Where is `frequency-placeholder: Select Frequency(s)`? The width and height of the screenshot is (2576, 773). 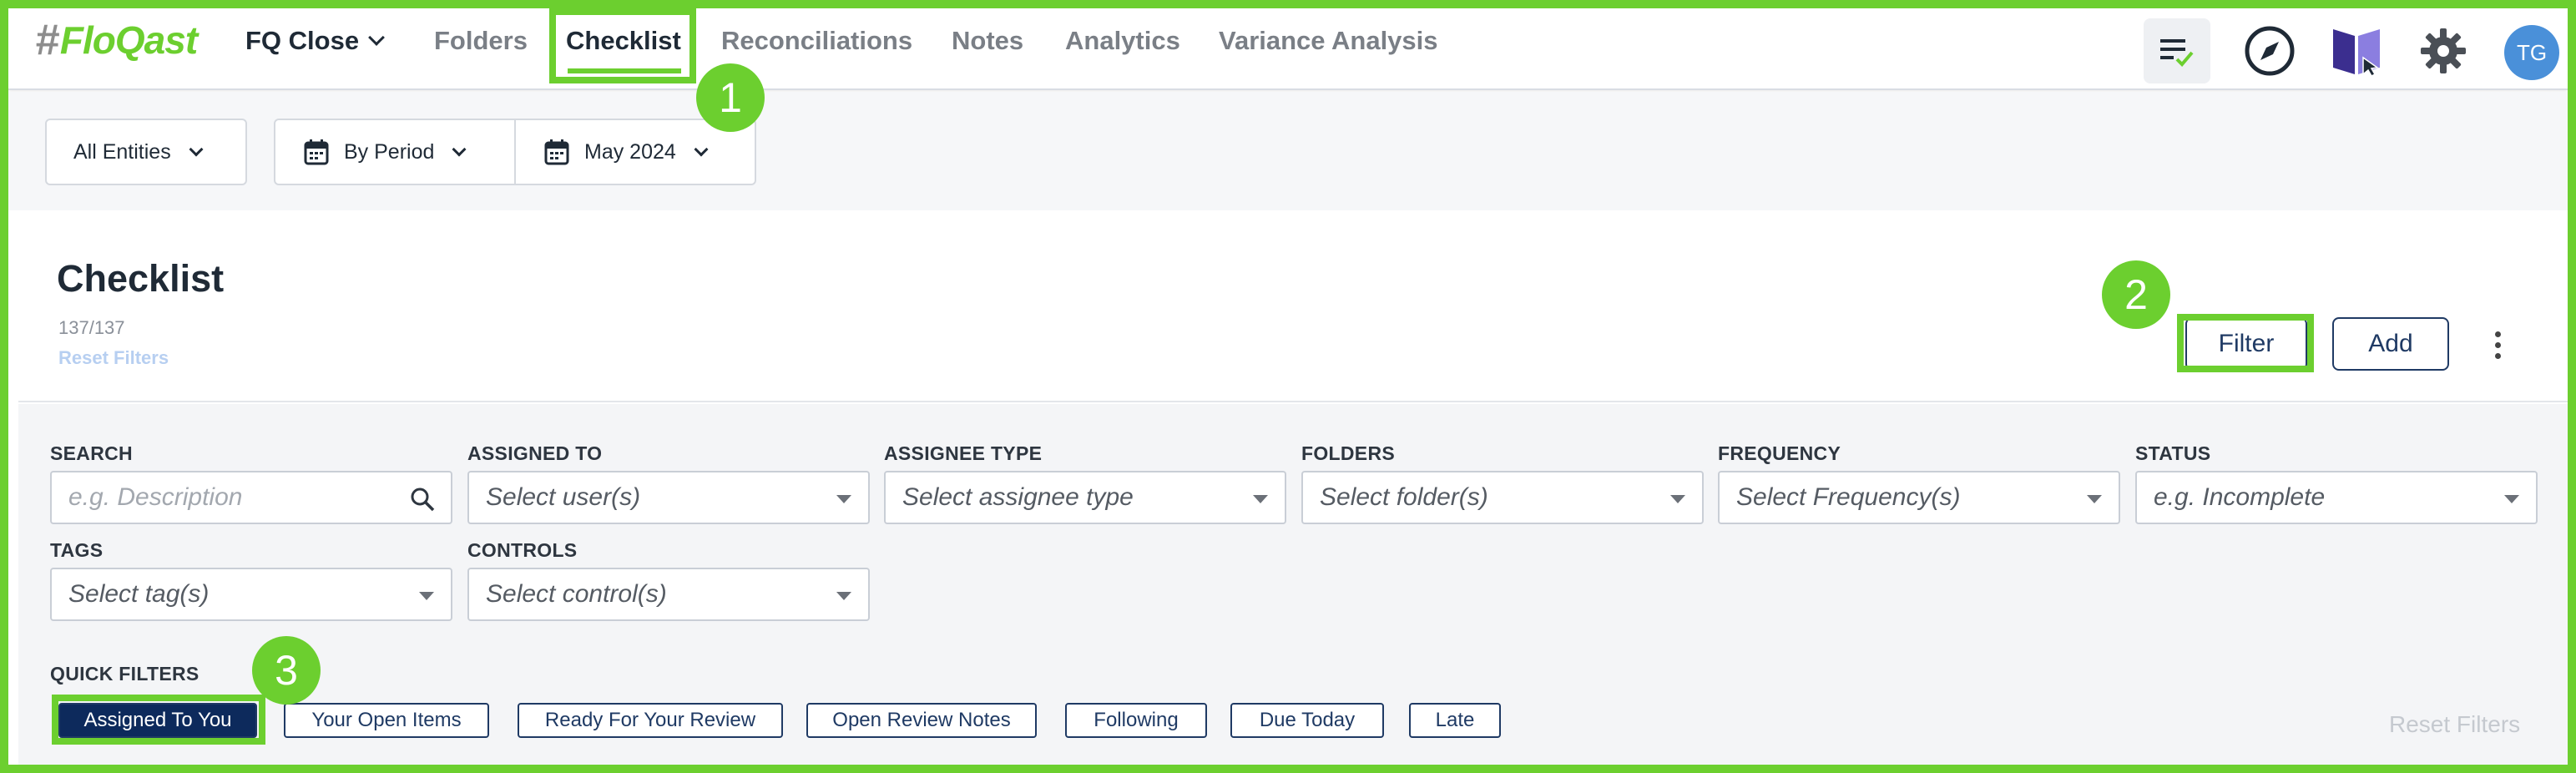
frequency-placeholder: Select Frequency(s) is located at coordinates (1848, 497).